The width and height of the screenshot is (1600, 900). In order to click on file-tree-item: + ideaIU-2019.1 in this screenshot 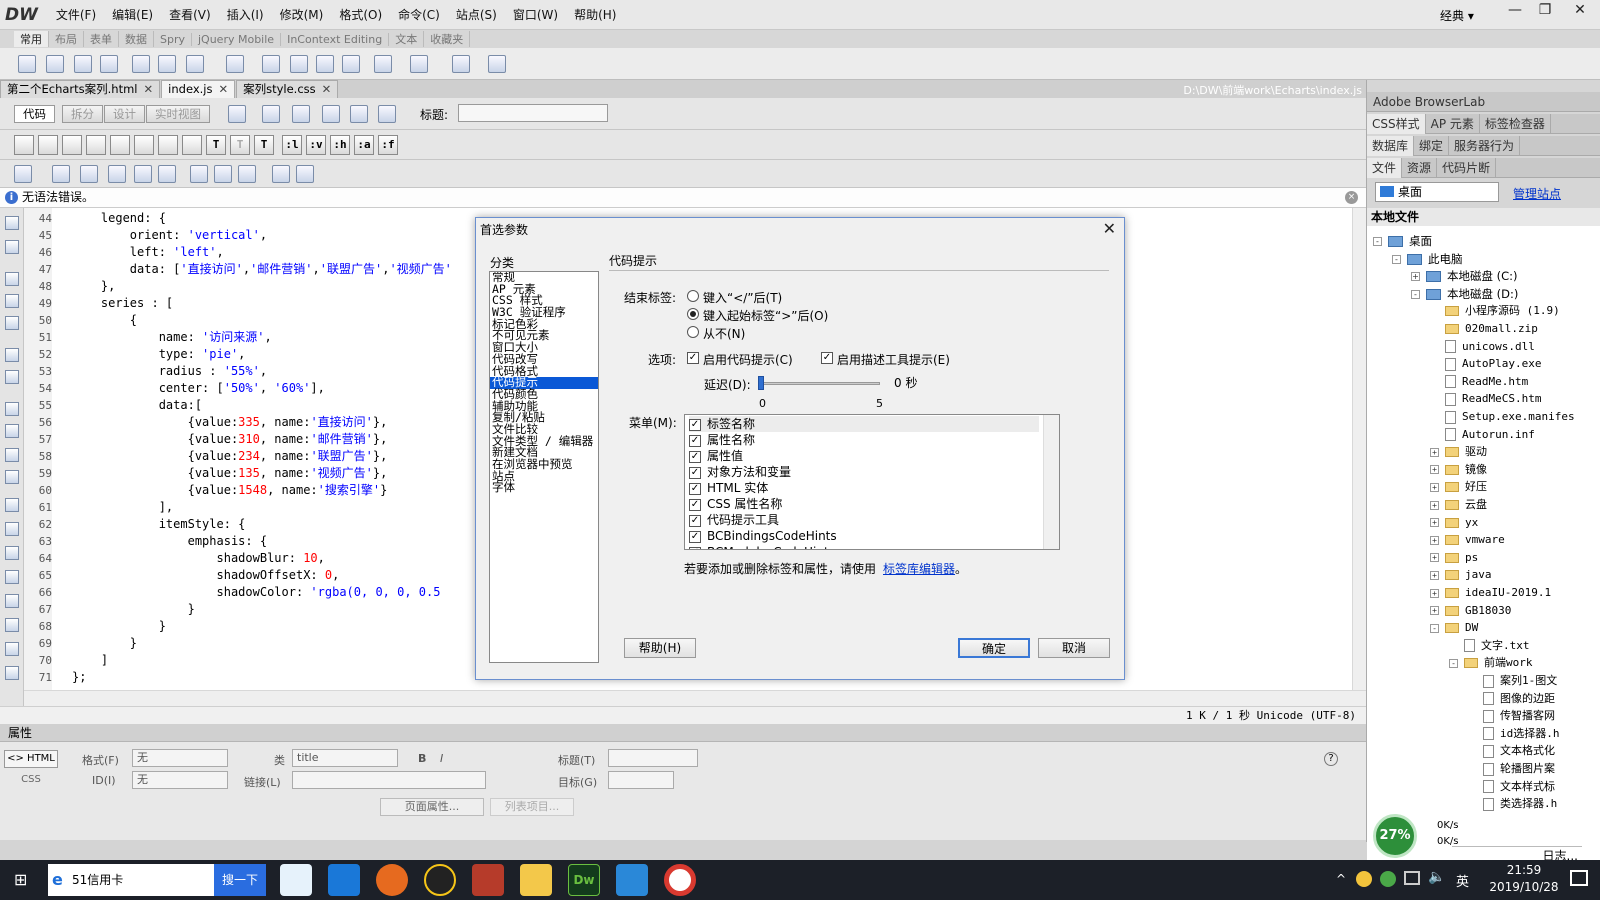, I will do `click(1490, 593)`.